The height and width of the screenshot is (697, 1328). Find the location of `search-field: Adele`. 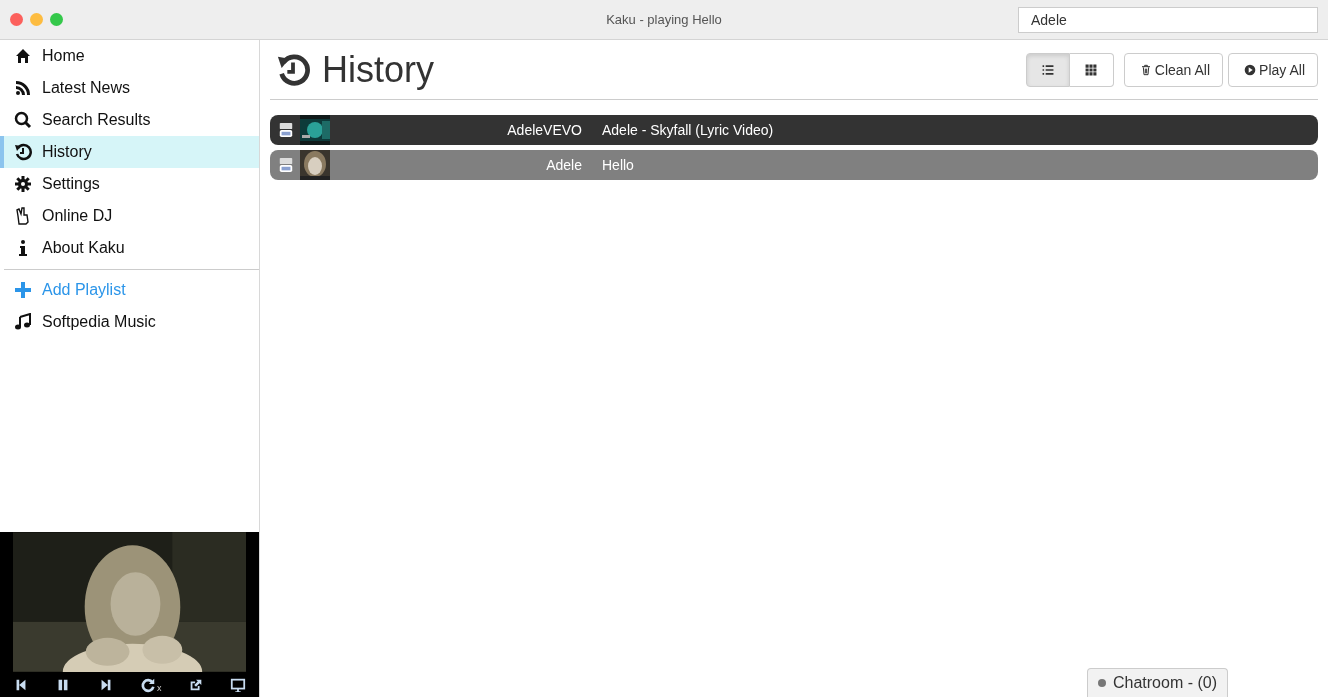

search-field: Adele is located at coordinates (1168, 20).